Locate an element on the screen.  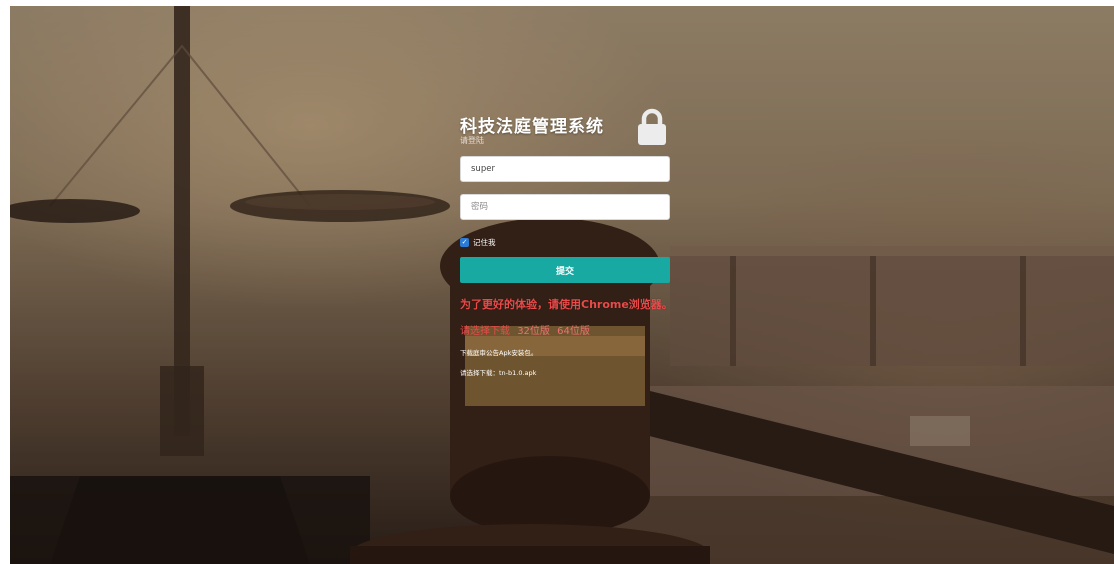
browser-notice: 为了更好的体验，请使用Chrome浏览器。 is located at coordinates (566, 304).